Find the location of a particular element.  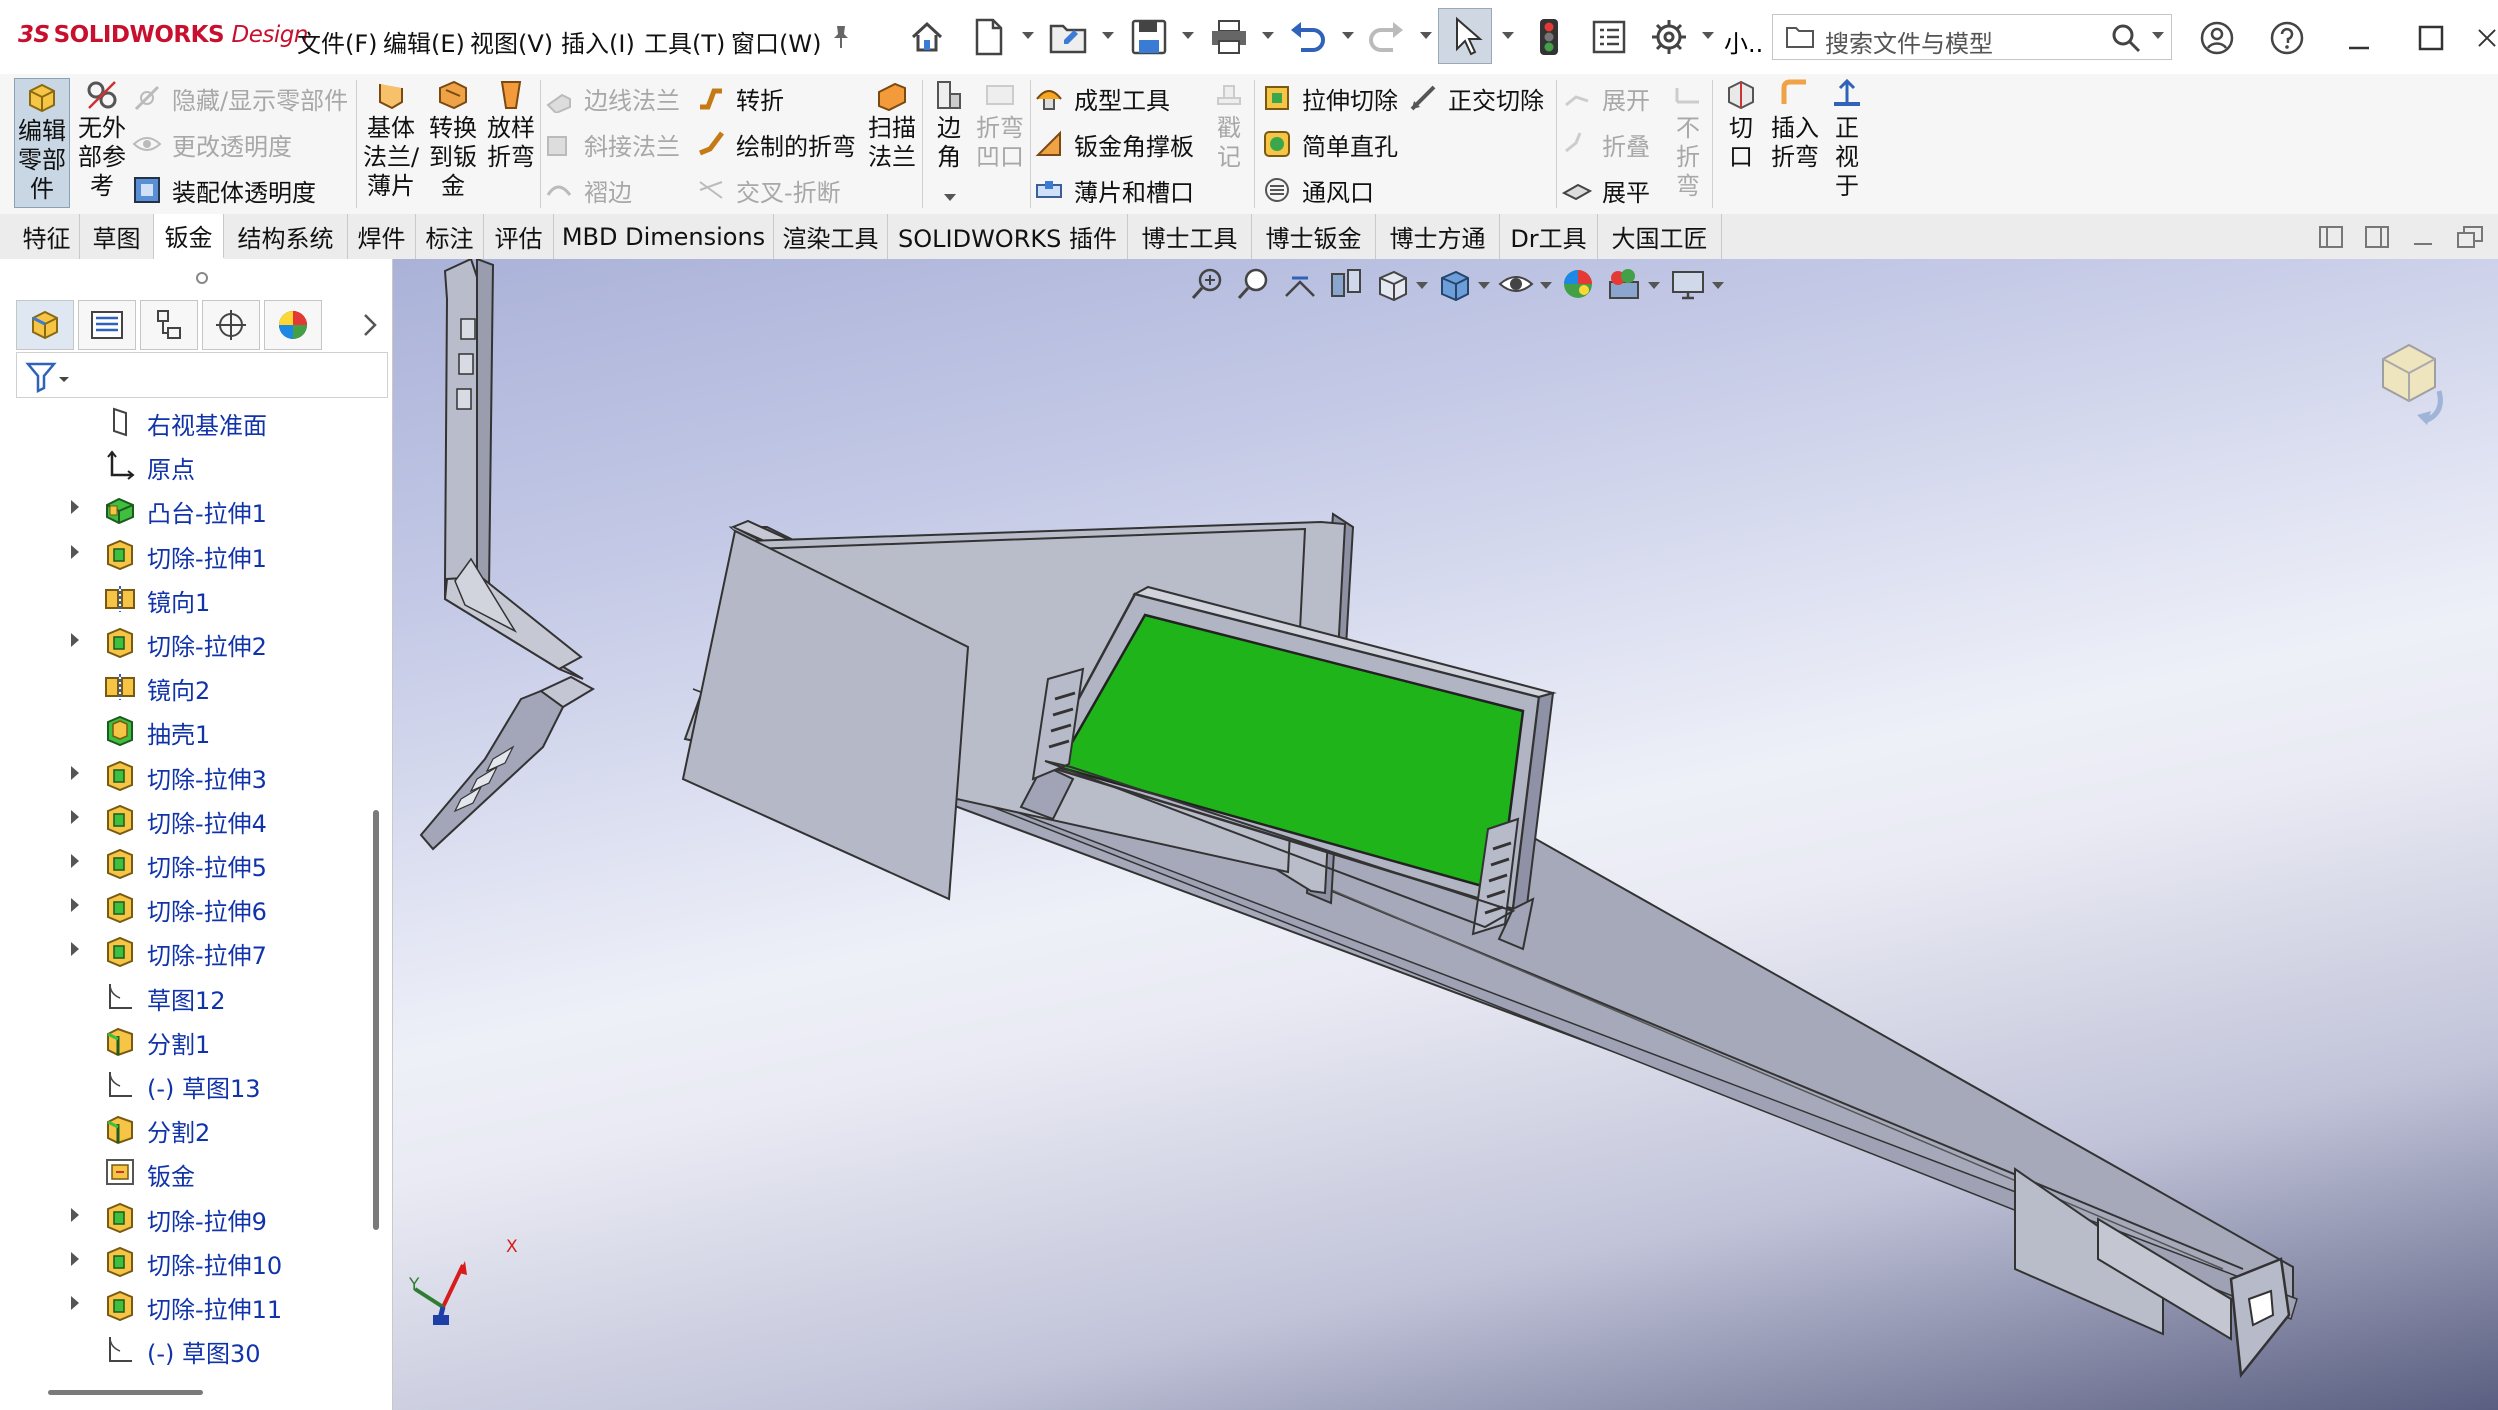

property-manager-tab-icon is located at coordinates (107, 325).